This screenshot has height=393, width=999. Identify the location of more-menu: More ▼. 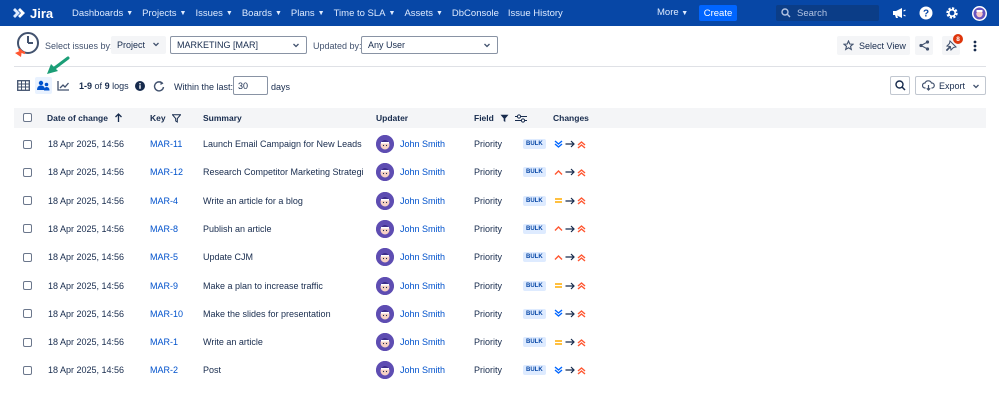
(672, 12).